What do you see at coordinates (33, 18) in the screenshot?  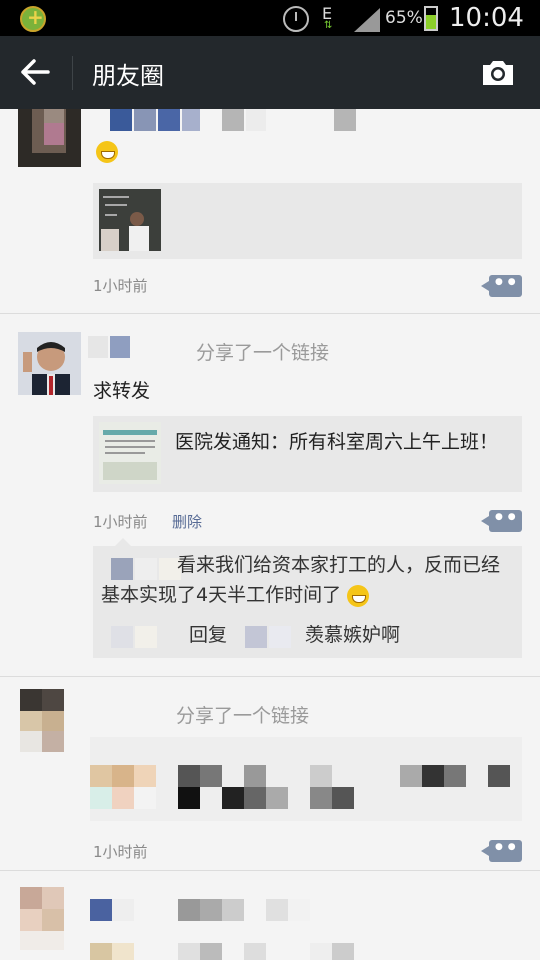 I see `app-icon` at bounding box center [33, 18].